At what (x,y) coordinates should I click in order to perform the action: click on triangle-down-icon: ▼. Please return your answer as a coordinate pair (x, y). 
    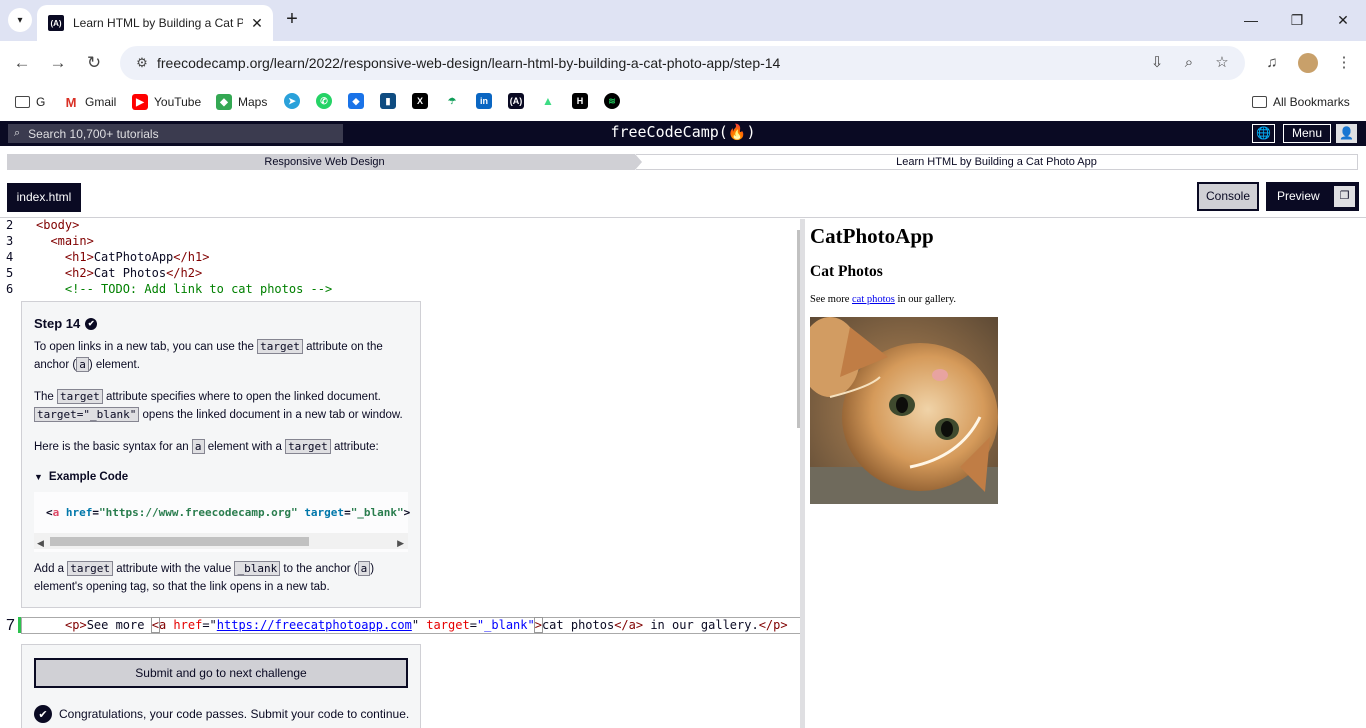
    Looking at the image, I should click on (38, 477).